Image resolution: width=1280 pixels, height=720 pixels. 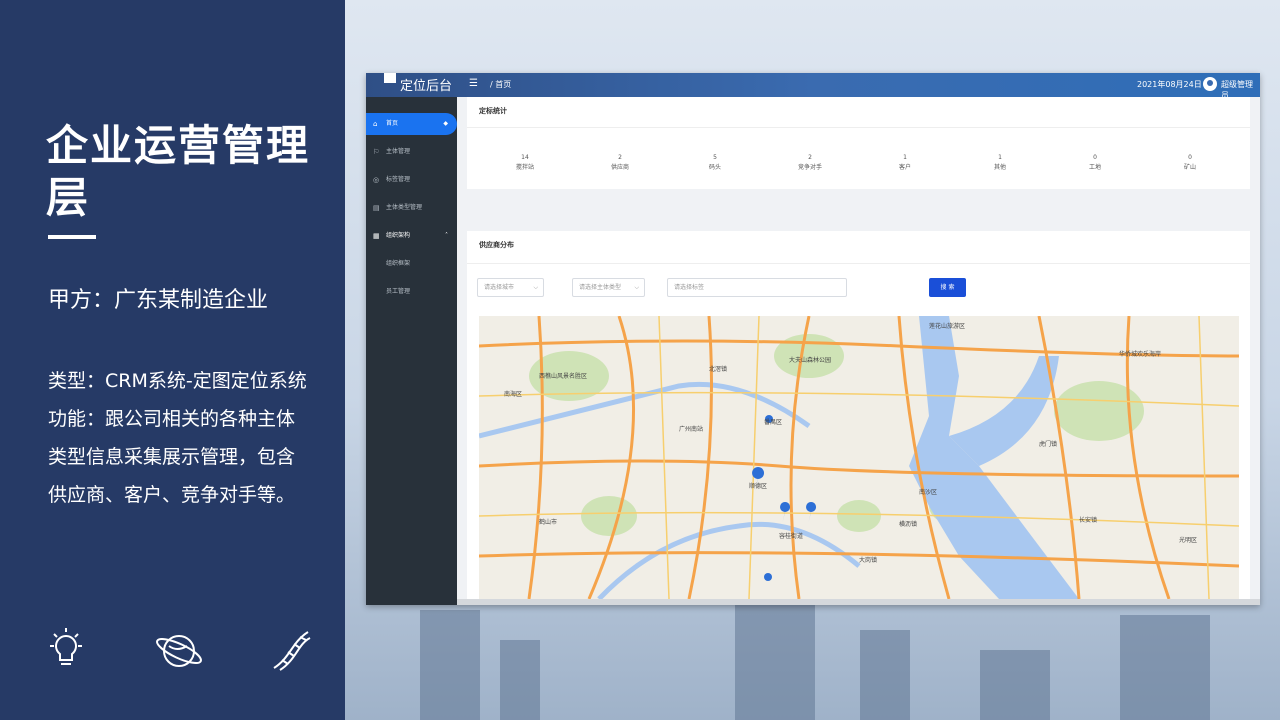 What do you see at coordinates (445, 123) in the screenshot?
I see `chevron-right-icon: ◆` at bounding box center [445, 123].